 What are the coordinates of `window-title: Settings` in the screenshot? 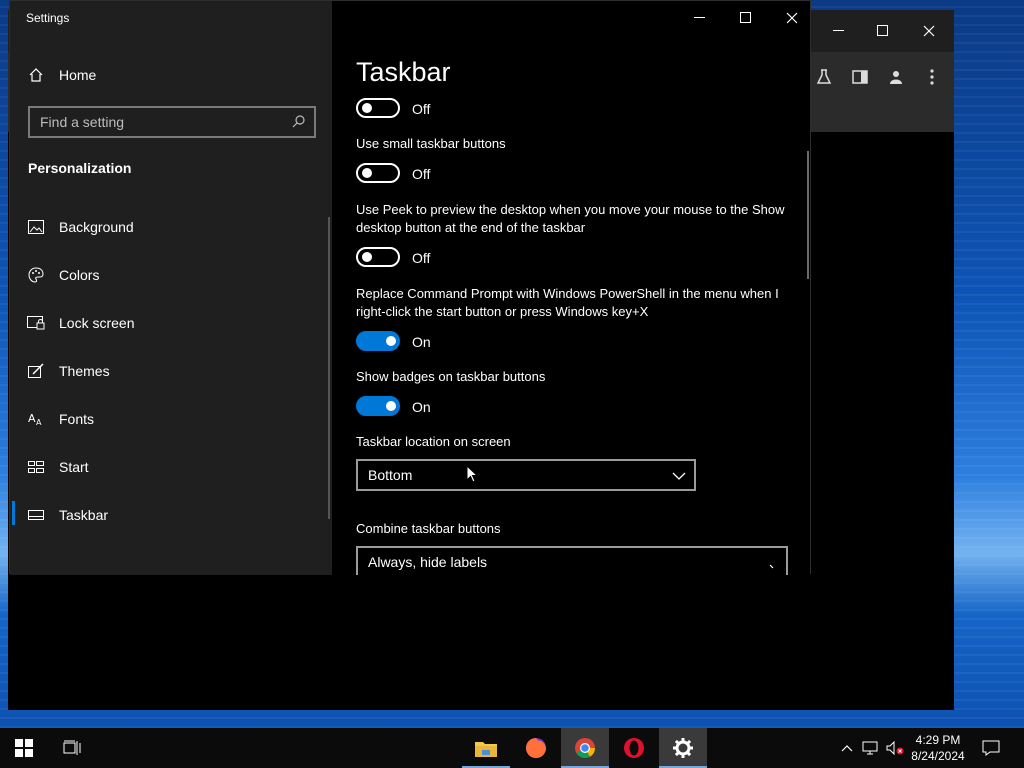 It's located at (48, 18).